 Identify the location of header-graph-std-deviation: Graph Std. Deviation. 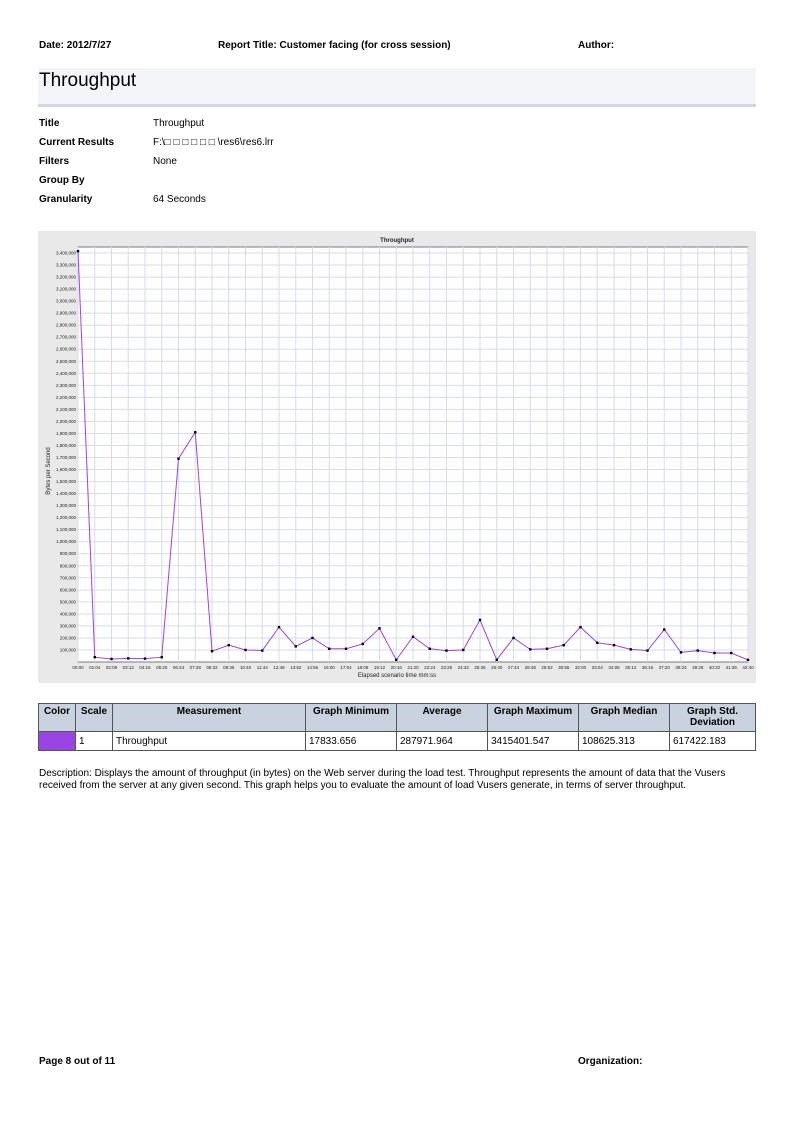
(712, 717).